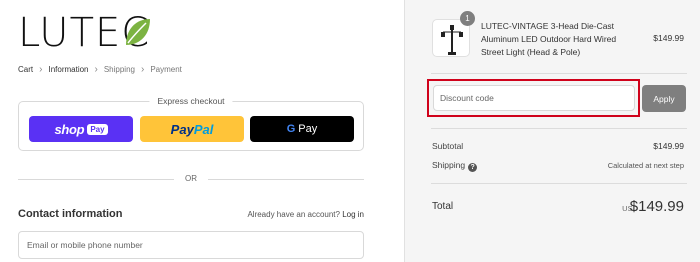  I want to click on breadcrumb: Cart › Information › Shipping › Payment, so click(100, 69).